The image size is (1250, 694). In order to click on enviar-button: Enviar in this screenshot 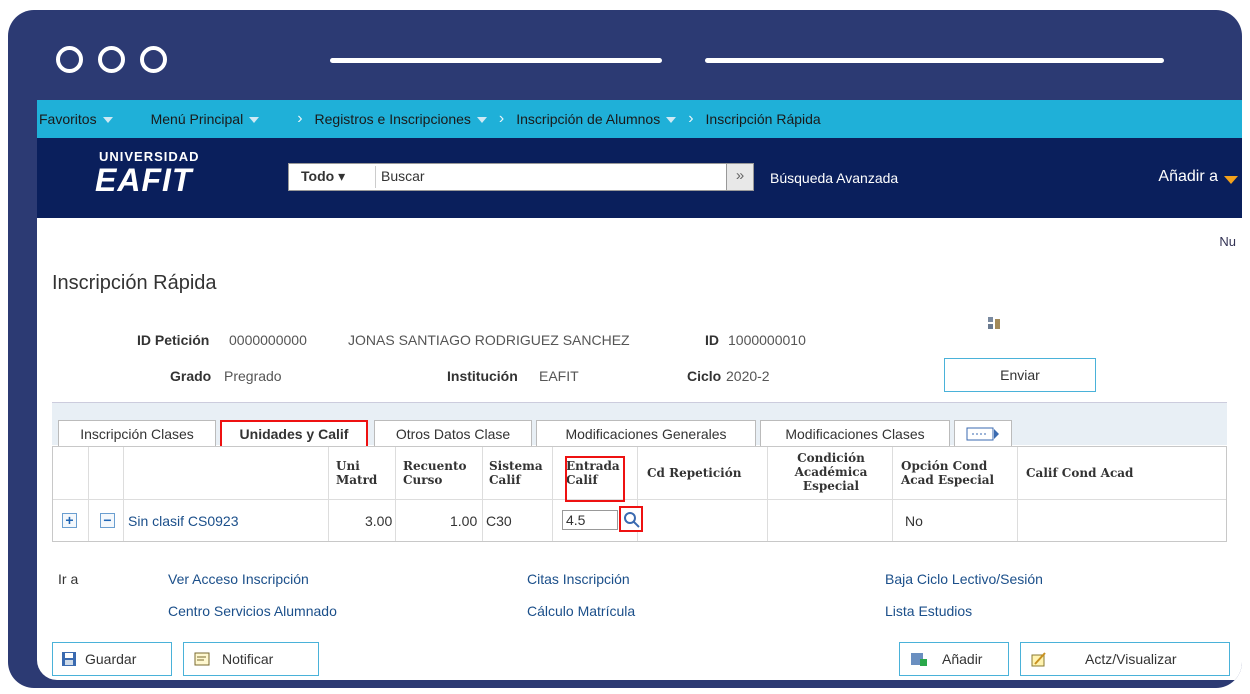, I will do `click(1020, 375)`.